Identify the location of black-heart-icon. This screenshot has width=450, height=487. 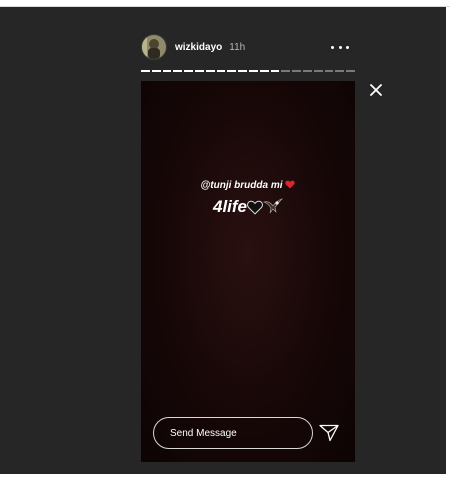
(255, 207).